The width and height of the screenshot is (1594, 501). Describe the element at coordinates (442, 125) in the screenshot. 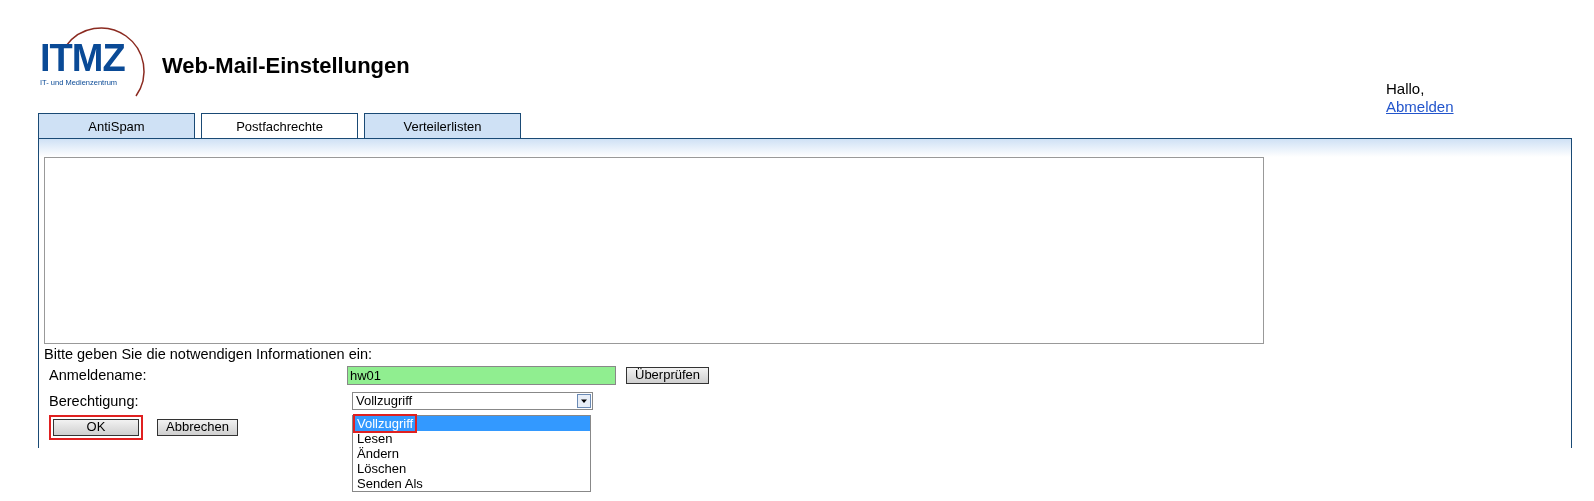

I see `tab: Verteilerlisten` at that location.